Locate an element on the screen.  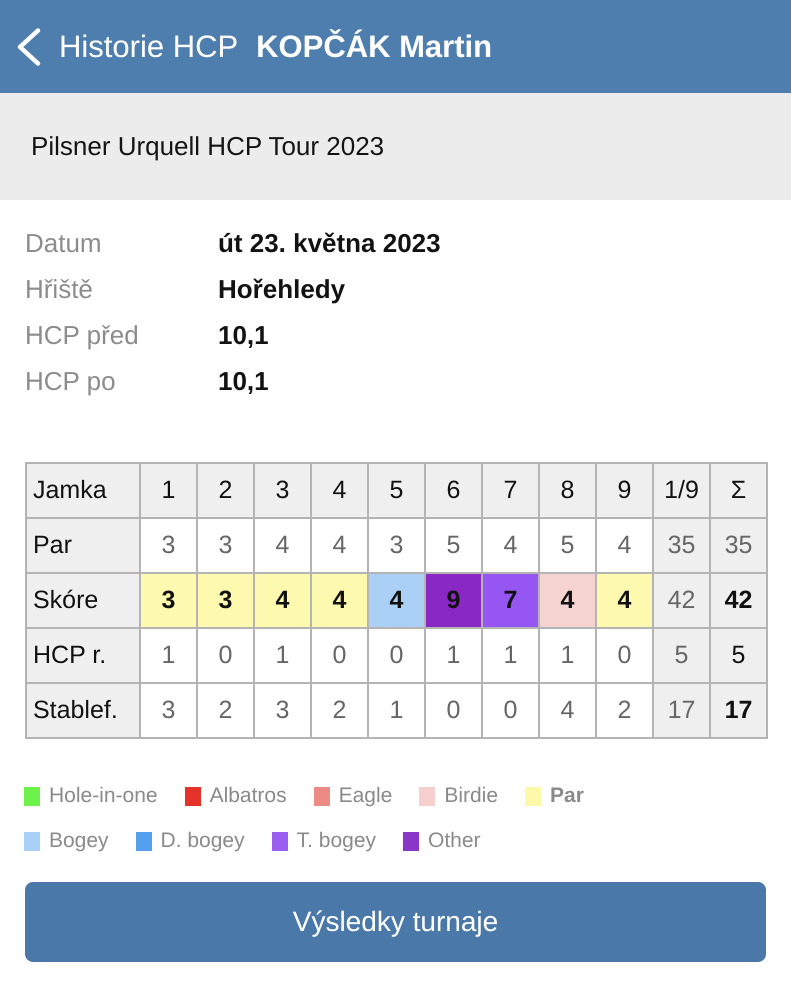
column-header: 1 is located at coordinates (168, 490).